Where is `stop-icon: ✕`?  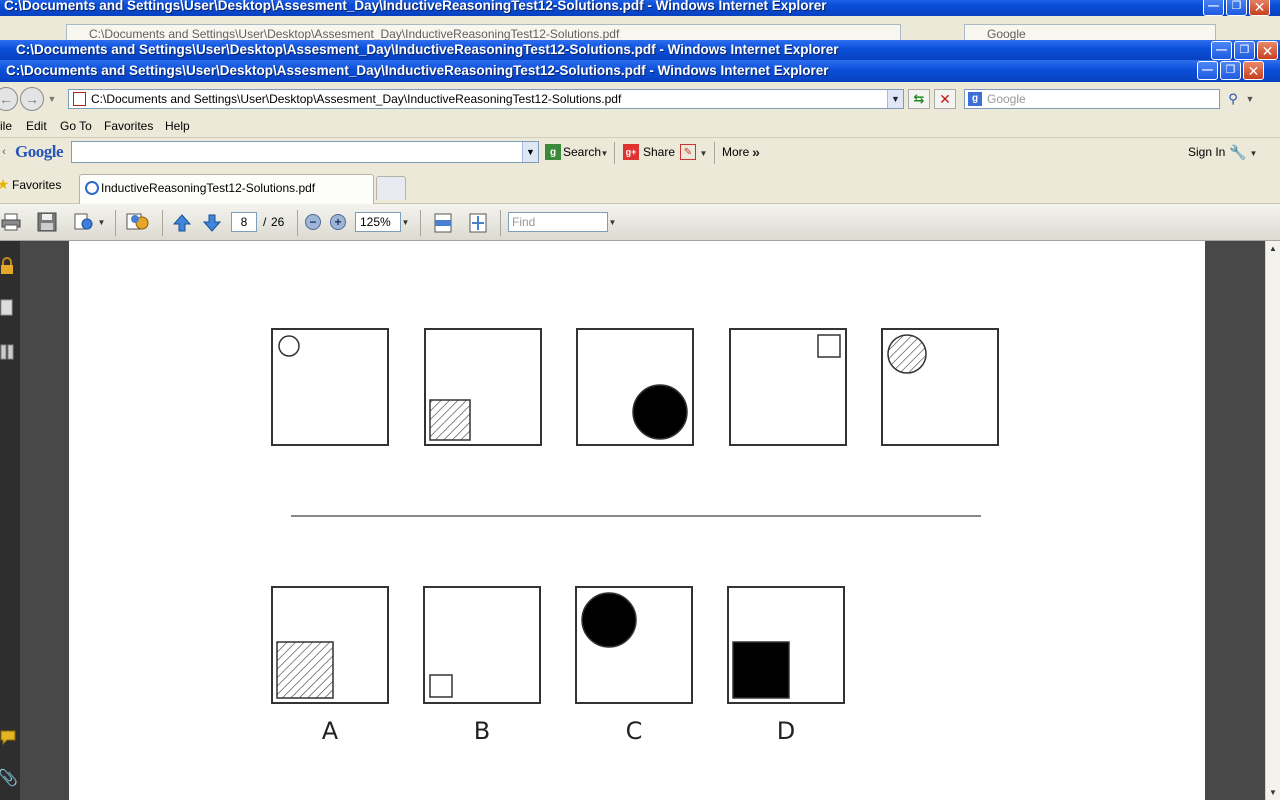 stop-icon: ✕ is located at coordinates (945, 99).